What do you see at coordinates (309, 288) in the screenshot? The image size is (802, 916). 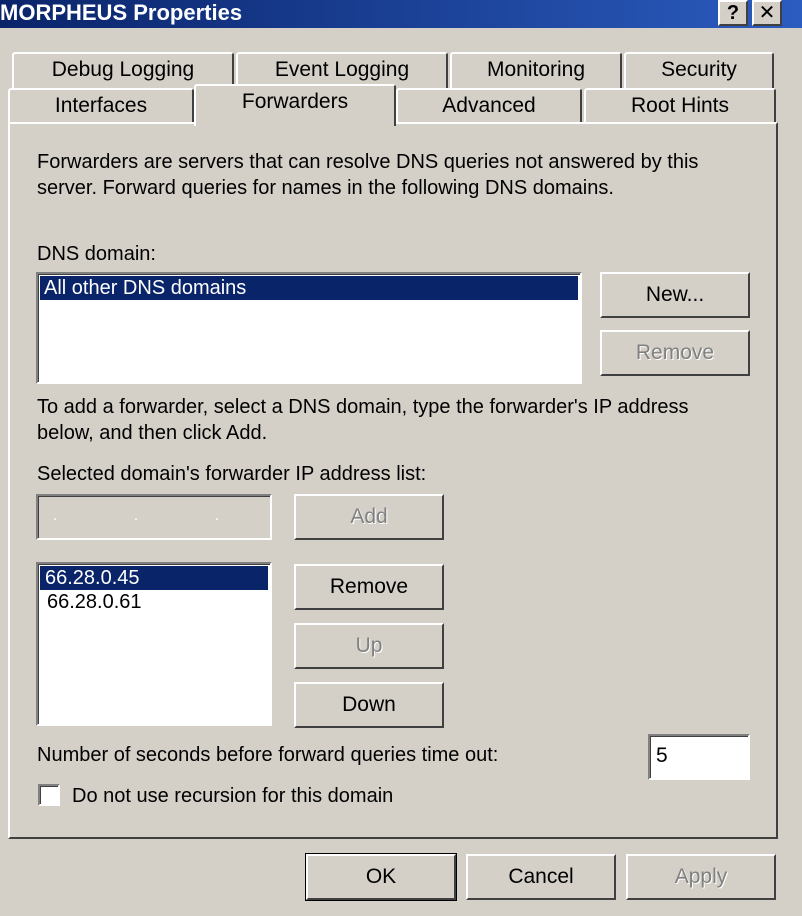 I see `dns-domain-item: All other DNS domains` at bounding box center [309, 288].